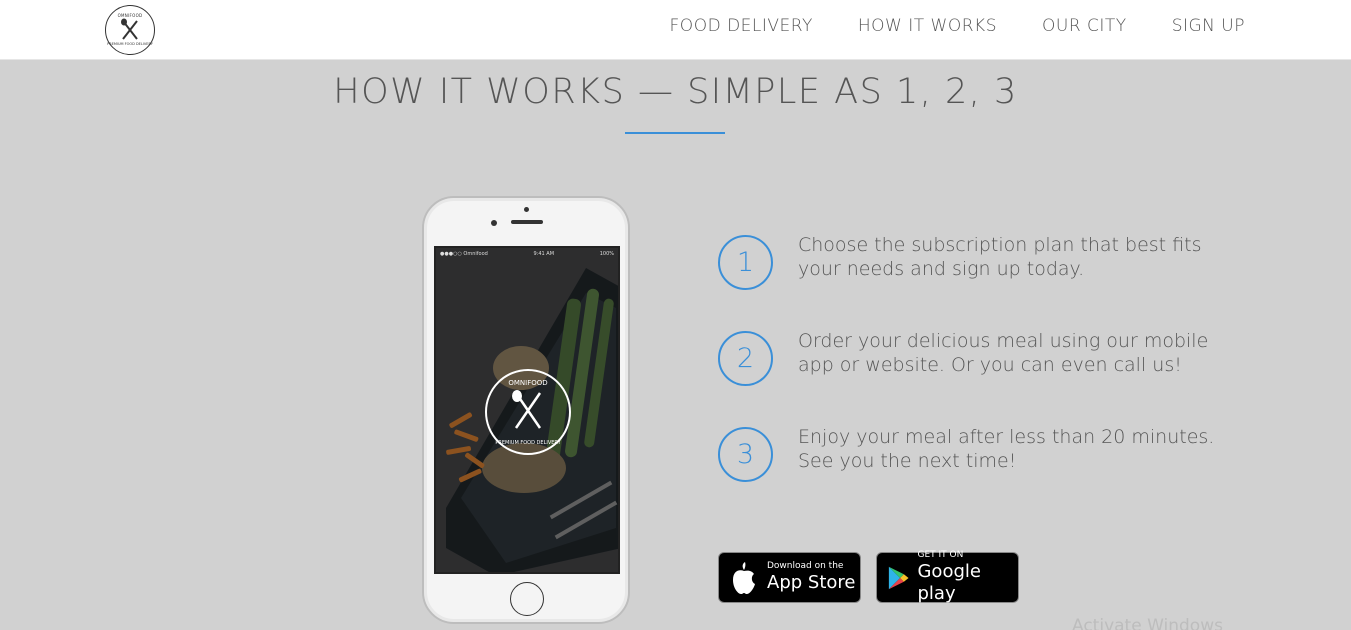  Describe the element at coordinates (745, 262) in the screenshot. I see `step-number: 1` at that location.